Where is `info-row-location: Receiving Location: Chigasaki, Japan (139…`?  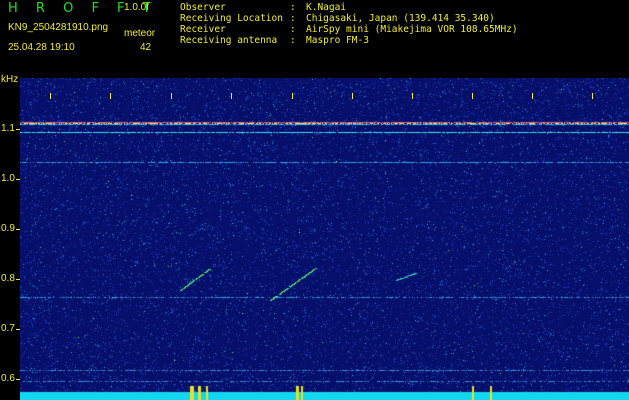 info-row-location: Receiving Location: Chigasaki, Japan (139… is located at coordinates (349, 18).